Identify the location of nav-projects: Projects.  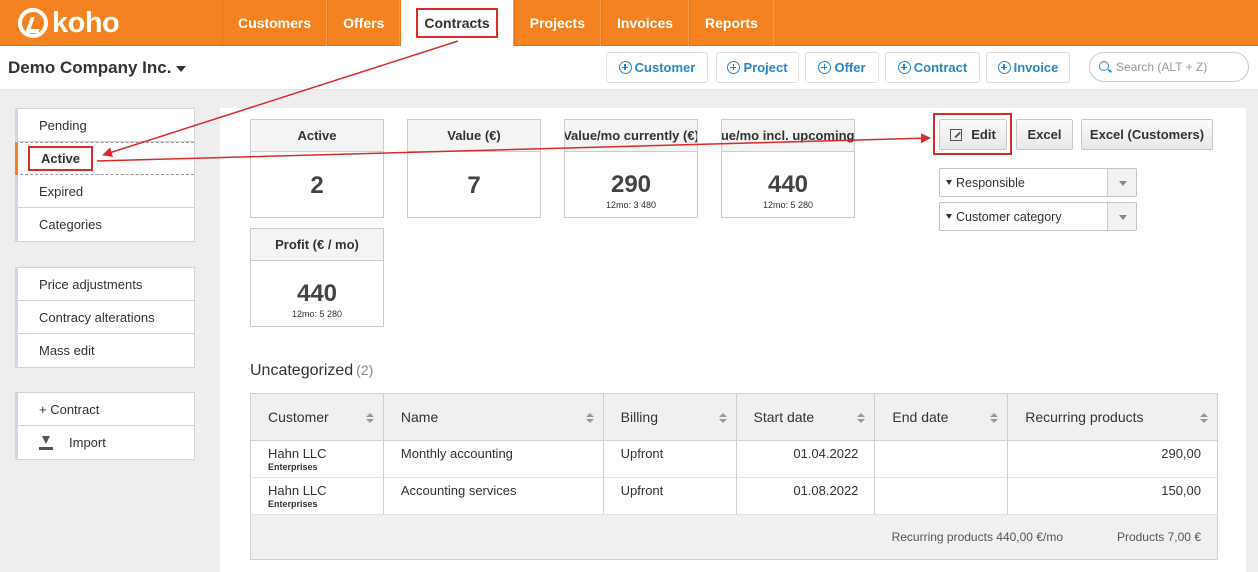
(557, 23).